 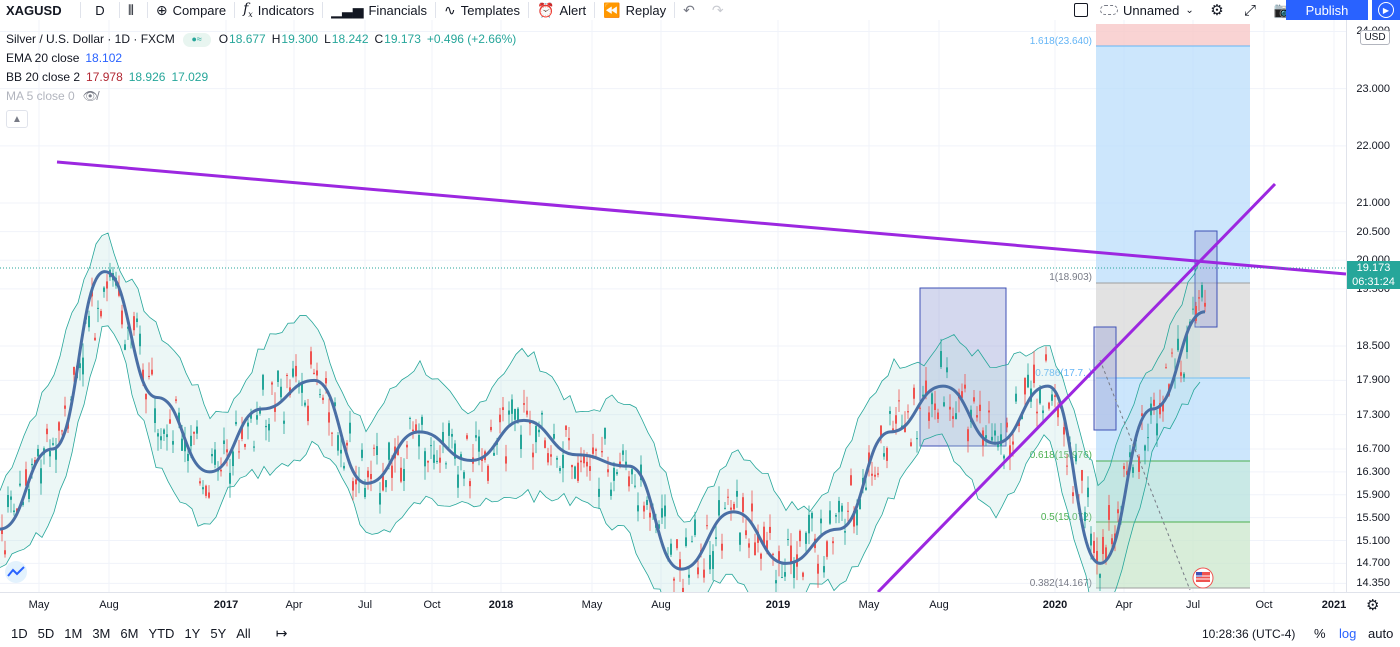 What do you see at coordinates (1347, 633) in the screenshot?
I see `log-toggle: log` at bounding box center [1347, 633].